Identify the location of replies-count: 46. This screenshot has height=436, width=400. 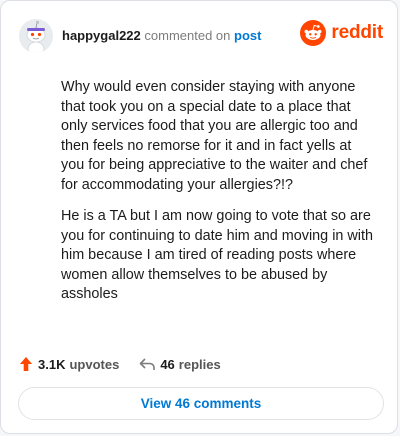
(167, 364).